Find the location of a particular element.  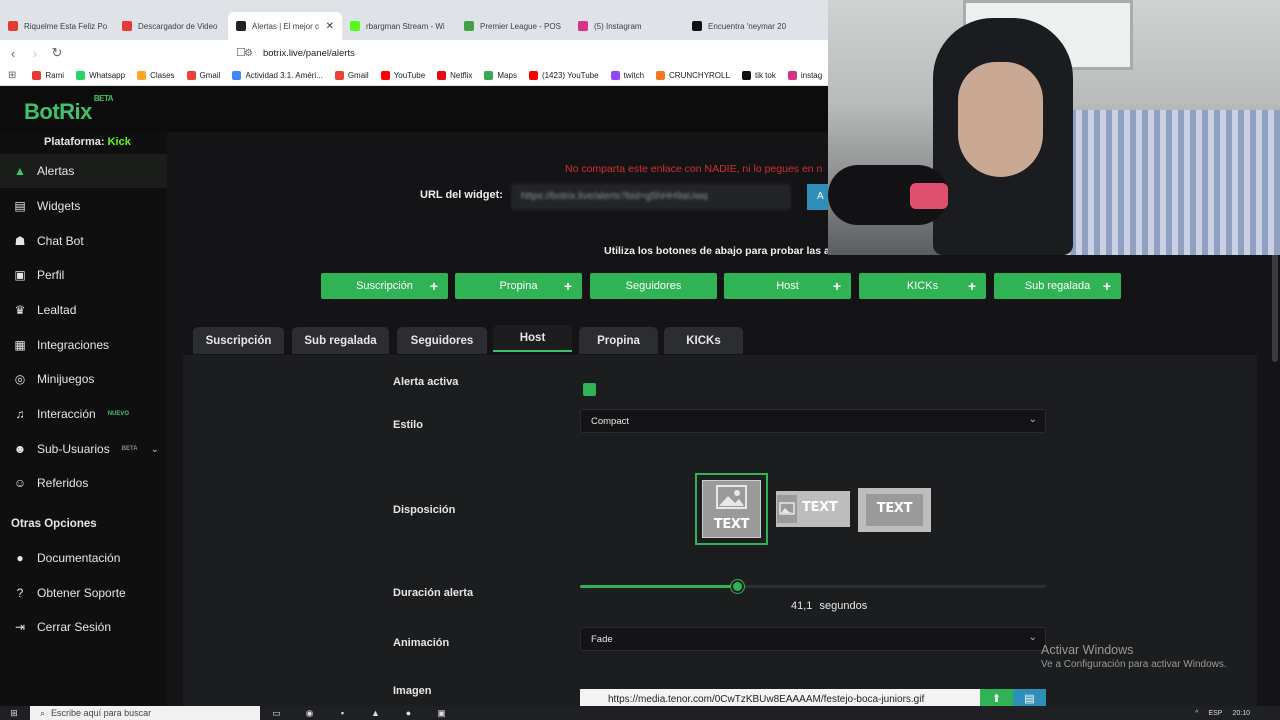

users-icon: ☻ is located at coordinates (20, 449).